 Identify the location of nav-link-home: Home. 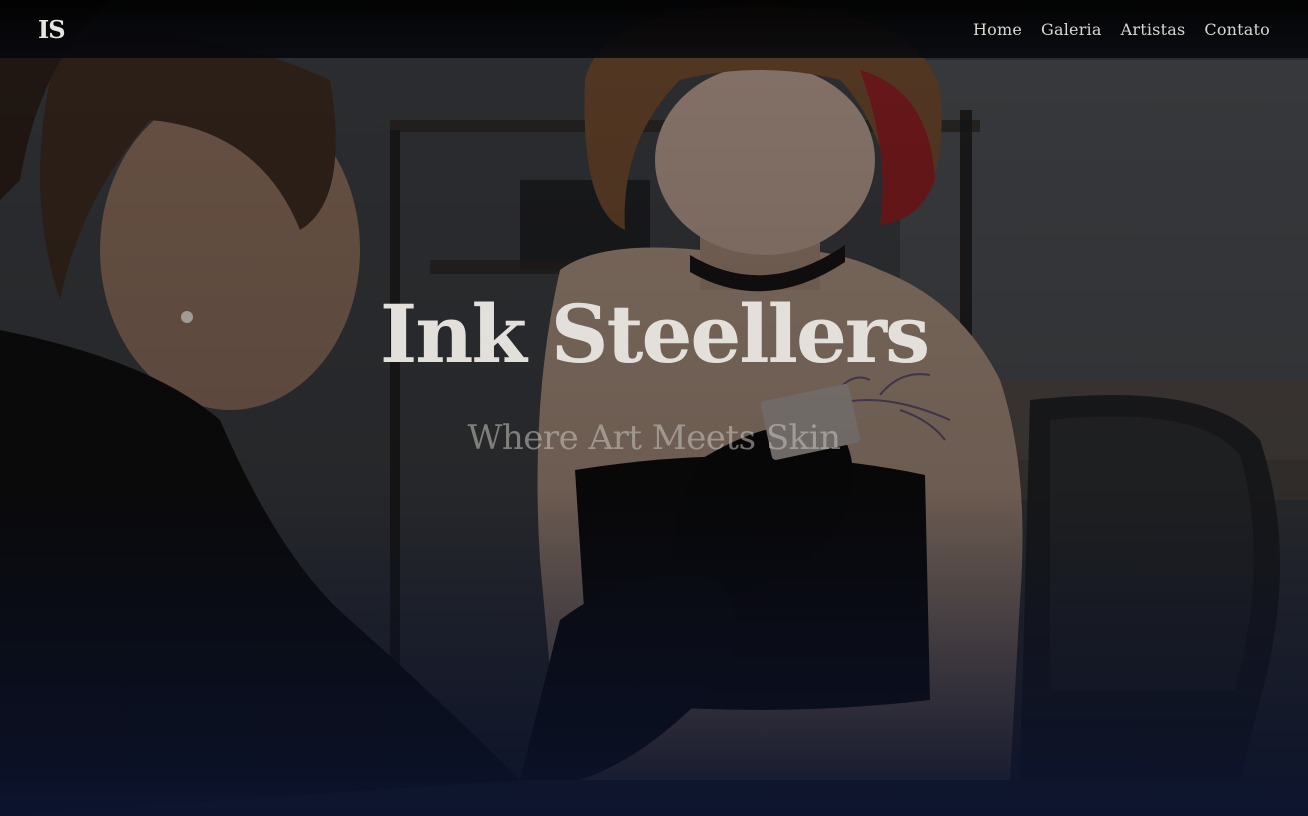
(997, 29).